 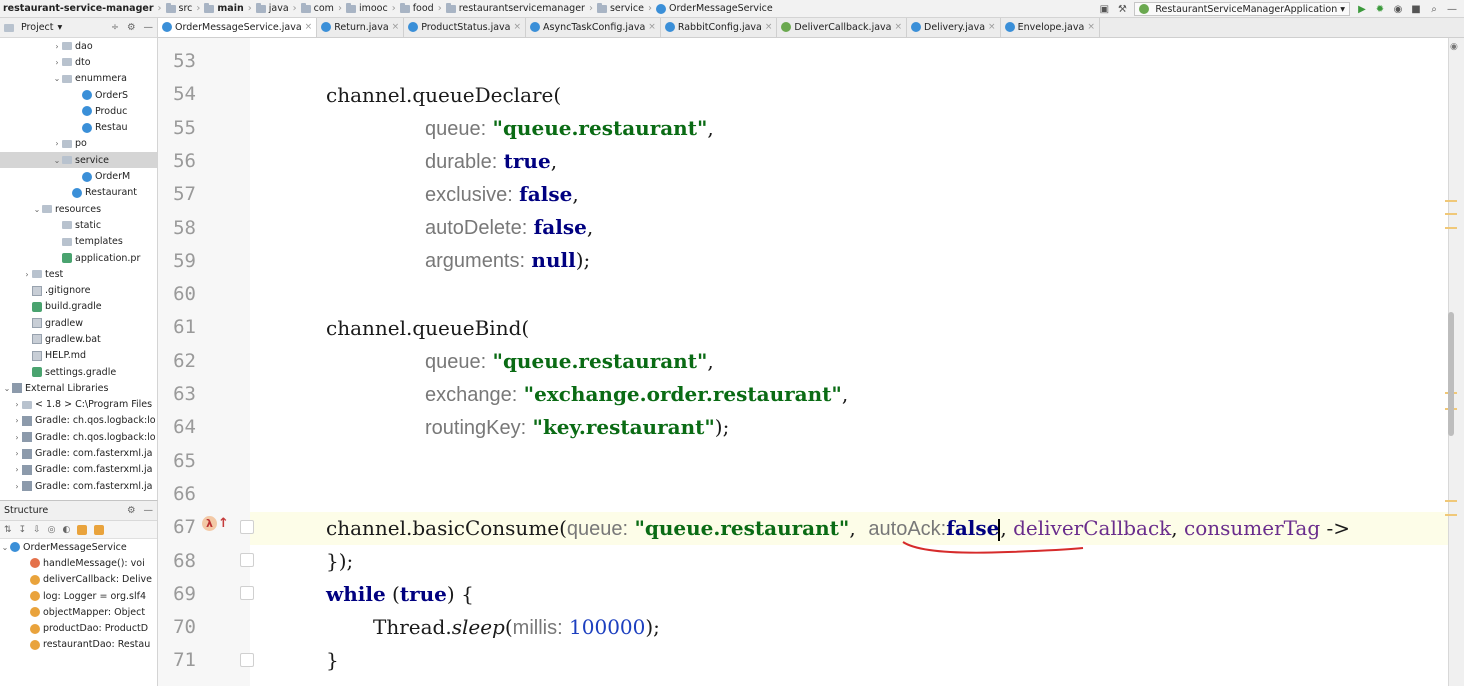 I want to click on project-tree-item: ⌄ resources, so click(x=78, y=209).